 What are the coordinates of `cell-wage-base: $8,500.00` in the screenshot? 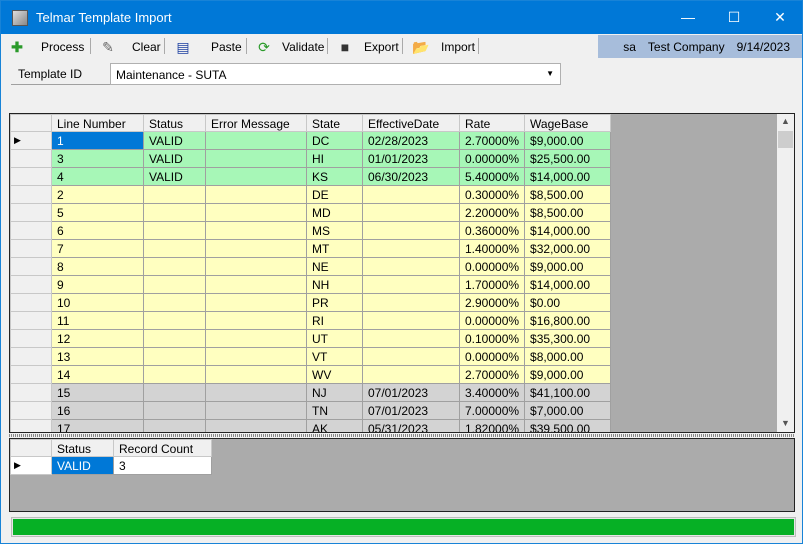 It's located at (568, 212).